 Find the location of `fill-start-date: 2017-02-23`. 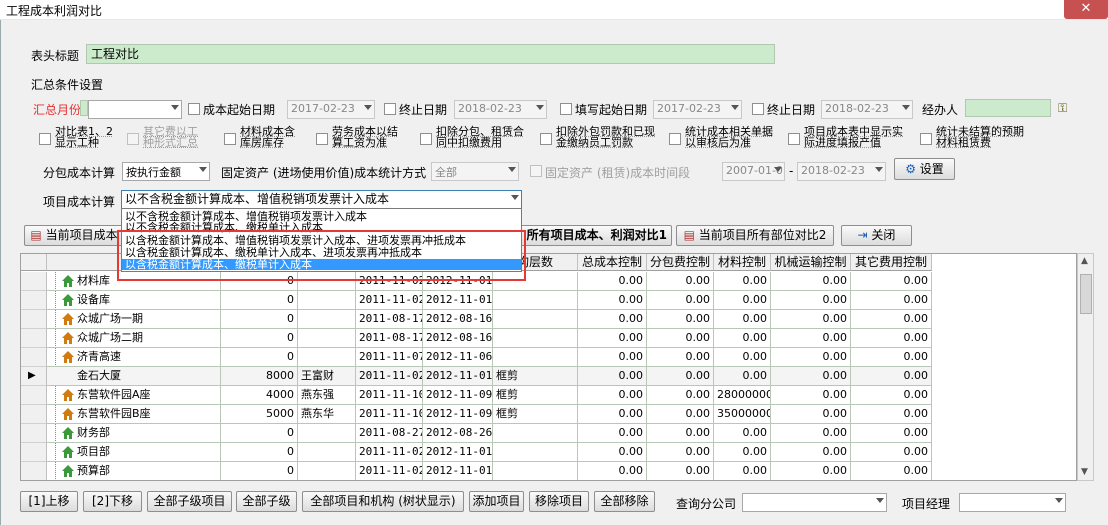

fill-start-date: 2017-02-23 is located at coordinates (697, 109).